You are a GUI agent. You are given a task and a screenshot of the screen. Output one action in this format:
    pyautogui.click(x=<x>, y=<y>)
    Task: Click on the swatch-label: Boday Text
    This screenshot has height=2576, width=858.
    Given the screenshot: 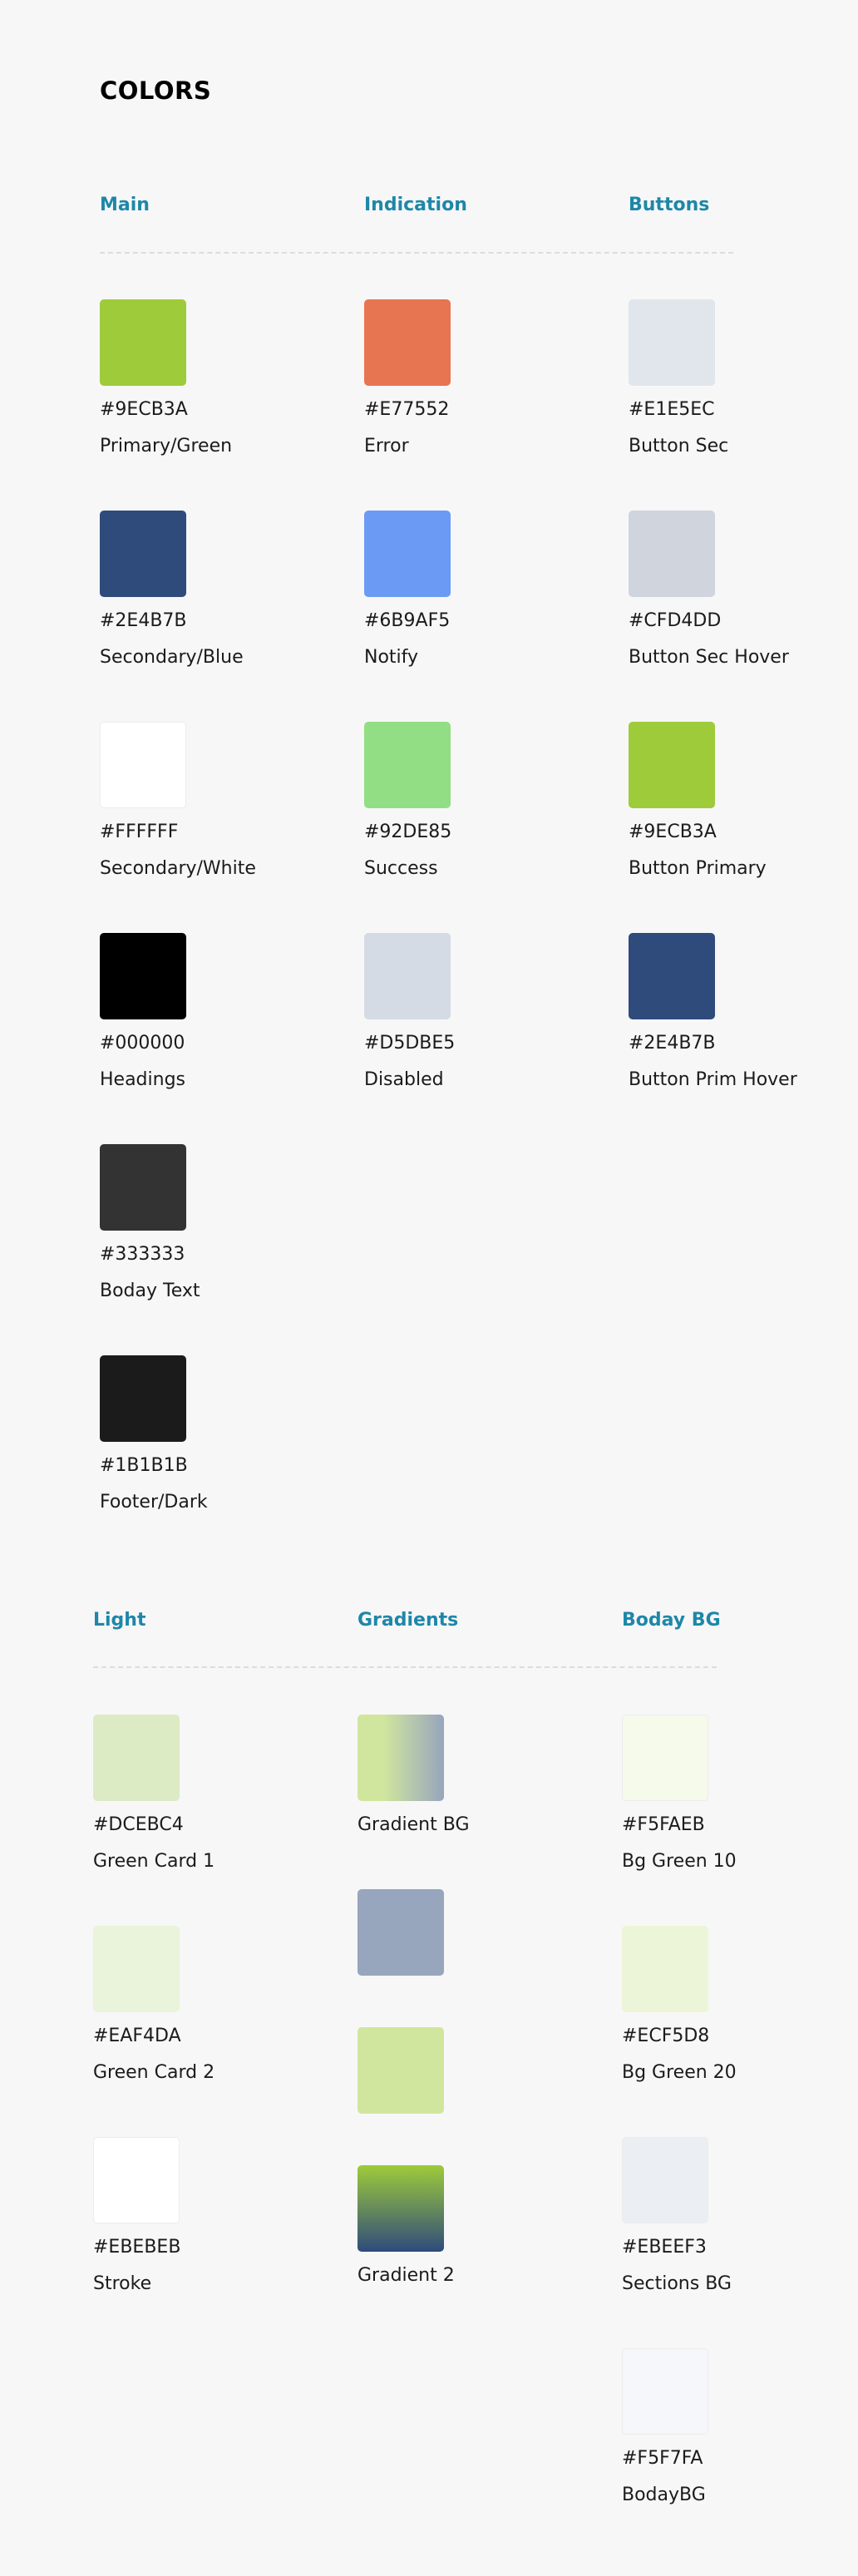 What is the action you would take?
    pyautogui.click(x=150, y=1291)
    